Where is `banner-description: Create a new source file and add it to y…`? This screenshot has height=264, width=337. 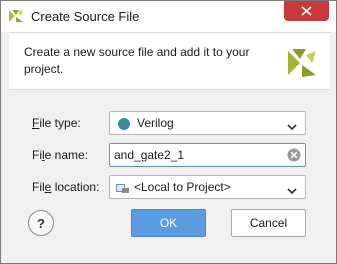 banner-description: Create a new source file and add it to y… is located at coordinates (137, 60).